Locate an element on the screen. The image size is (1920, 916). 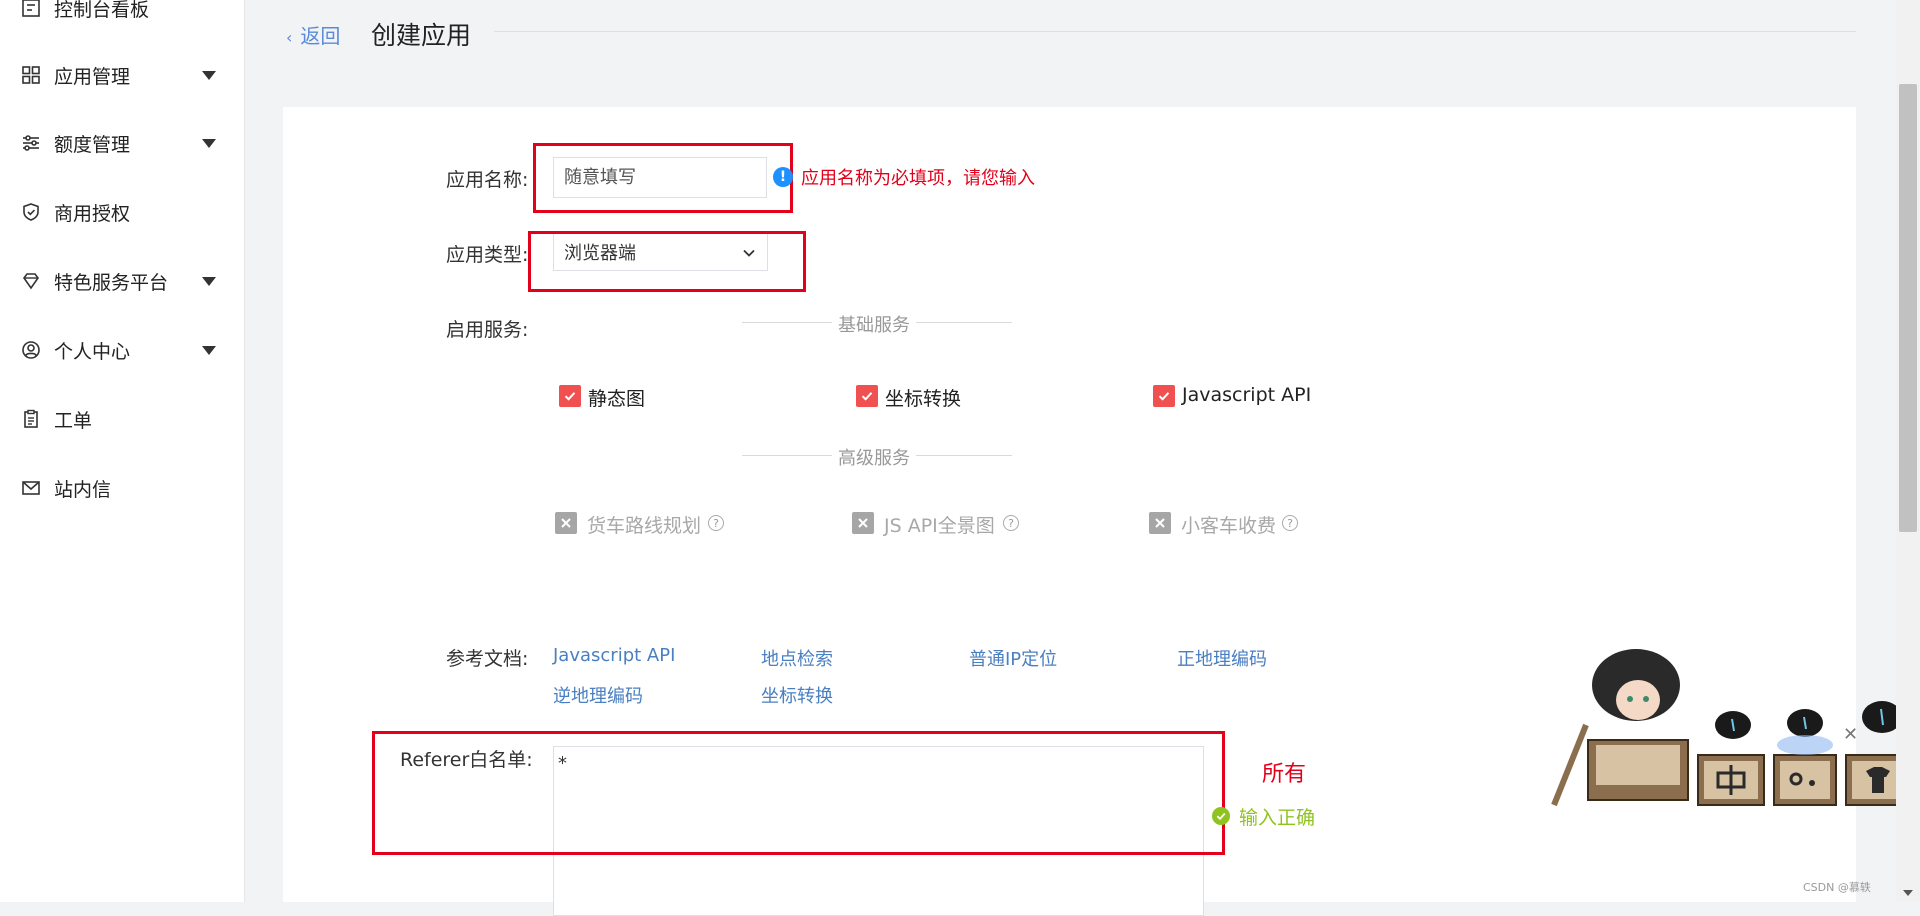
dashboard-icon is located at coordinates (31, 9).